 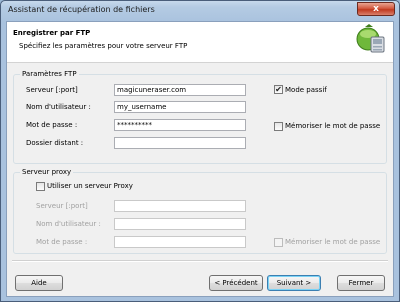 What do you see at coordinates (81, 9) in the screenshot?
I see `window-title: Assistant de récupération de fichiers` at bounding box center [81, 9].